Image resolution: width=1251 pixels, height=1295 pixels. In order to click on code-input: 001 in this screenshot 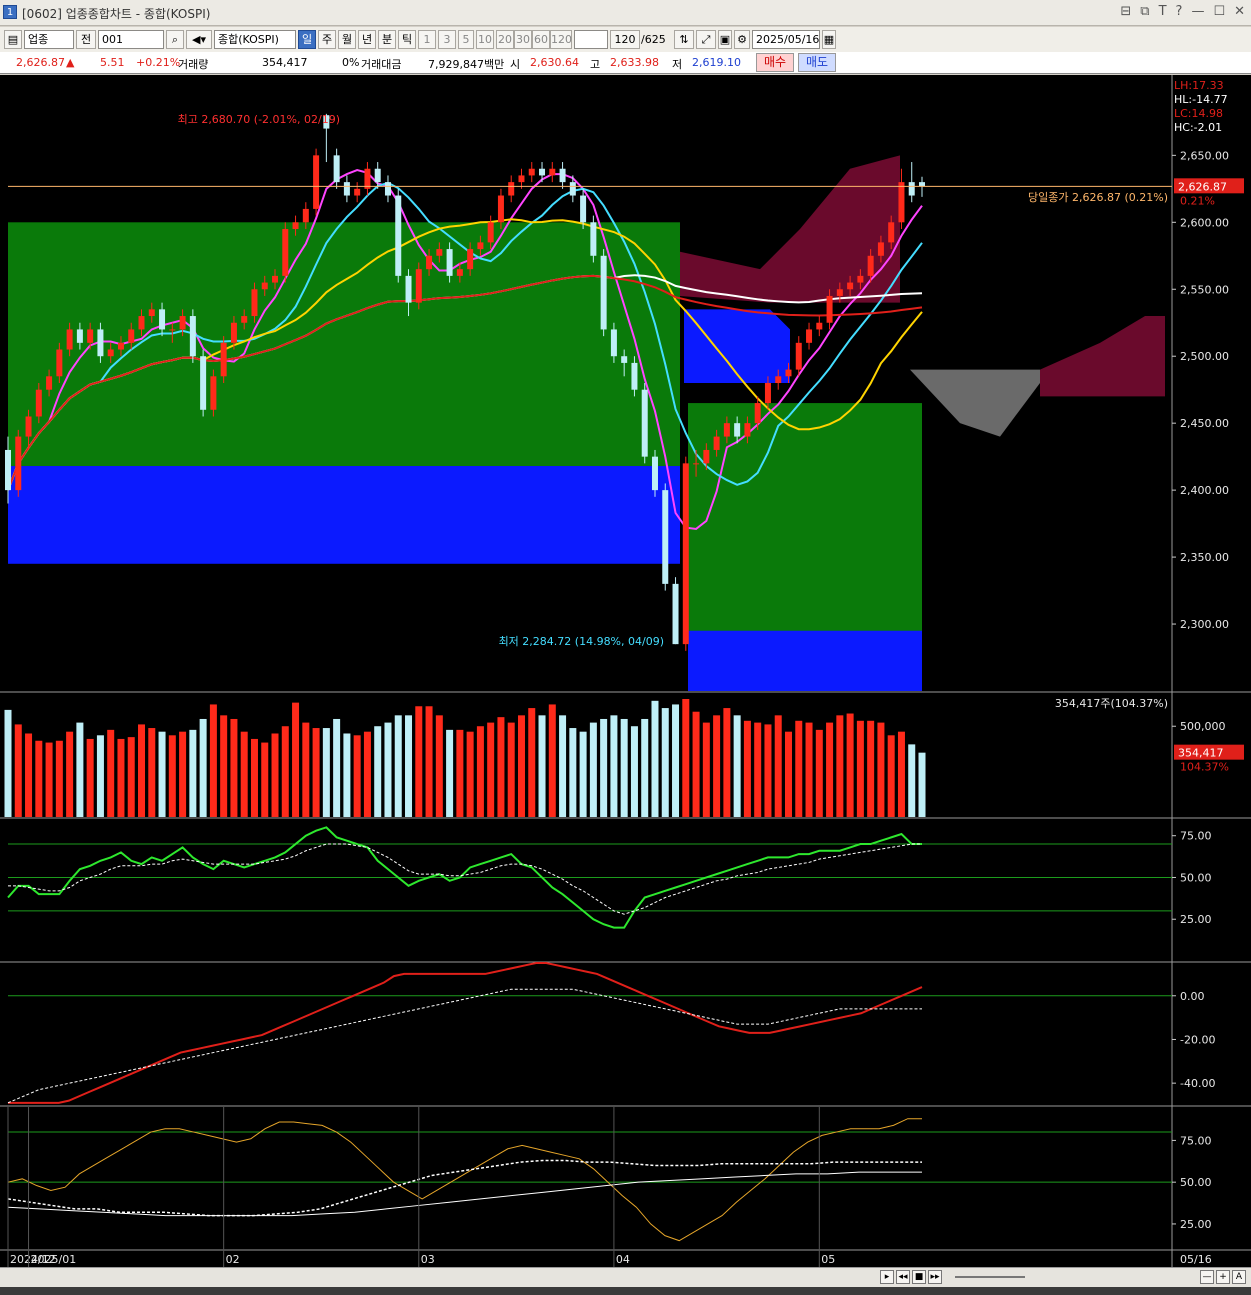, I will do `click(131, 39)`.